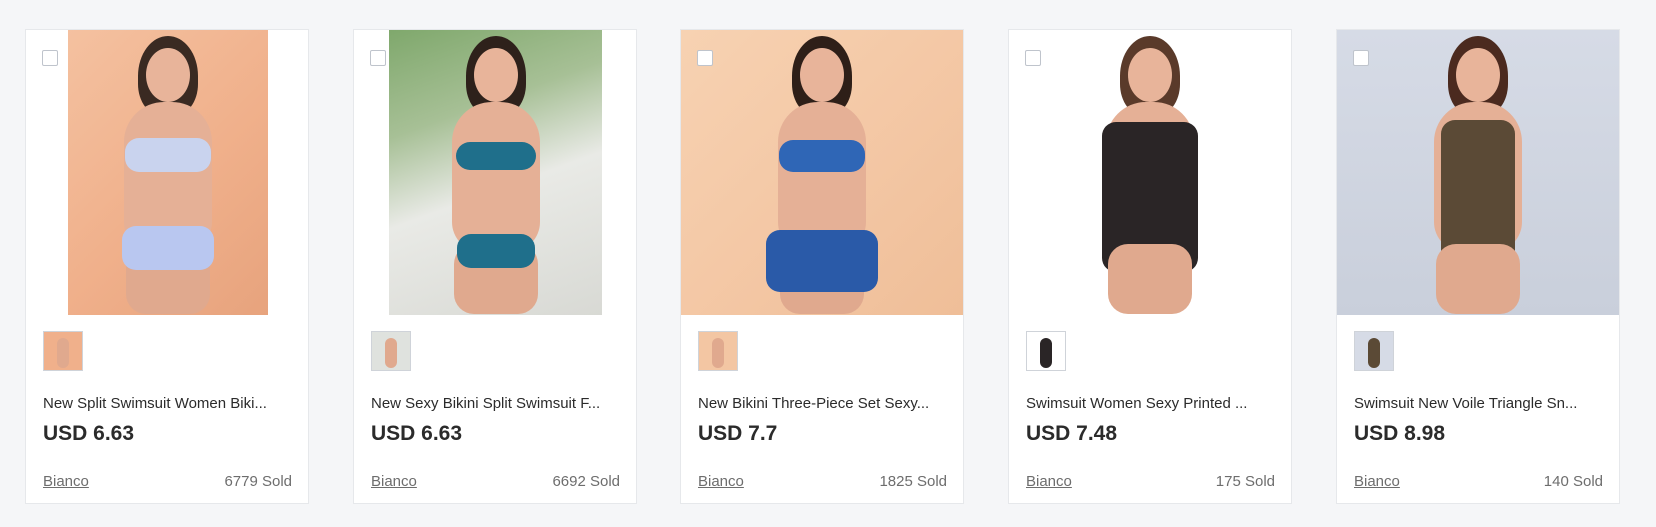 Image resolution: width=1656 pixels, height=527 pixels. I want to click on product-price: USD 7.48, so click(1072, 433).